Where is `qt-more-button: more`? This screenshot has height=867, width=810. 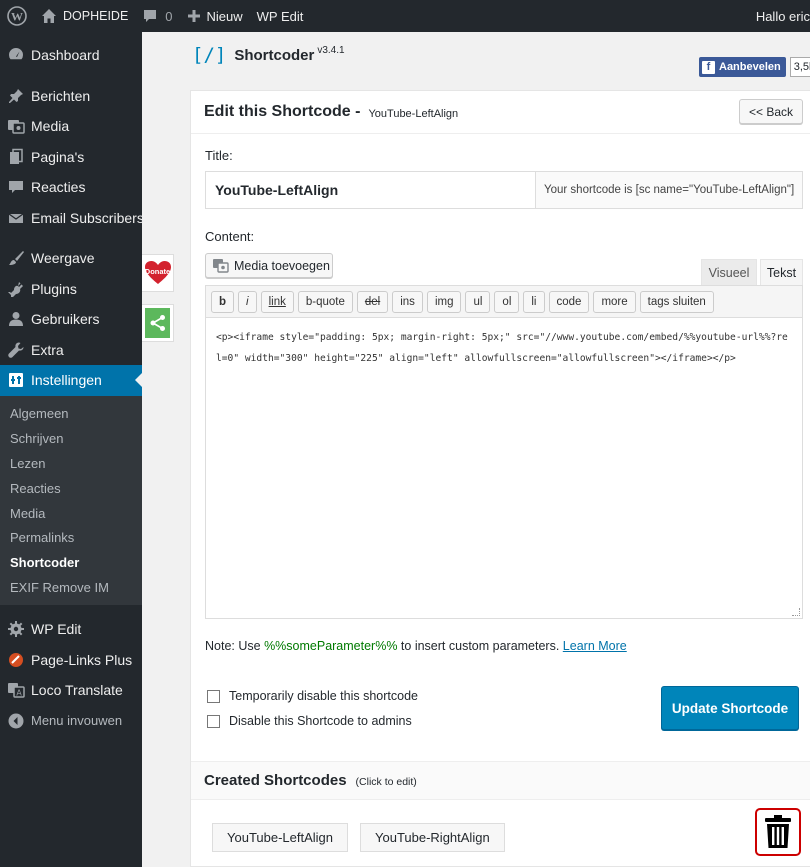
qt-more-button: more is located at coordinates (614, 301).